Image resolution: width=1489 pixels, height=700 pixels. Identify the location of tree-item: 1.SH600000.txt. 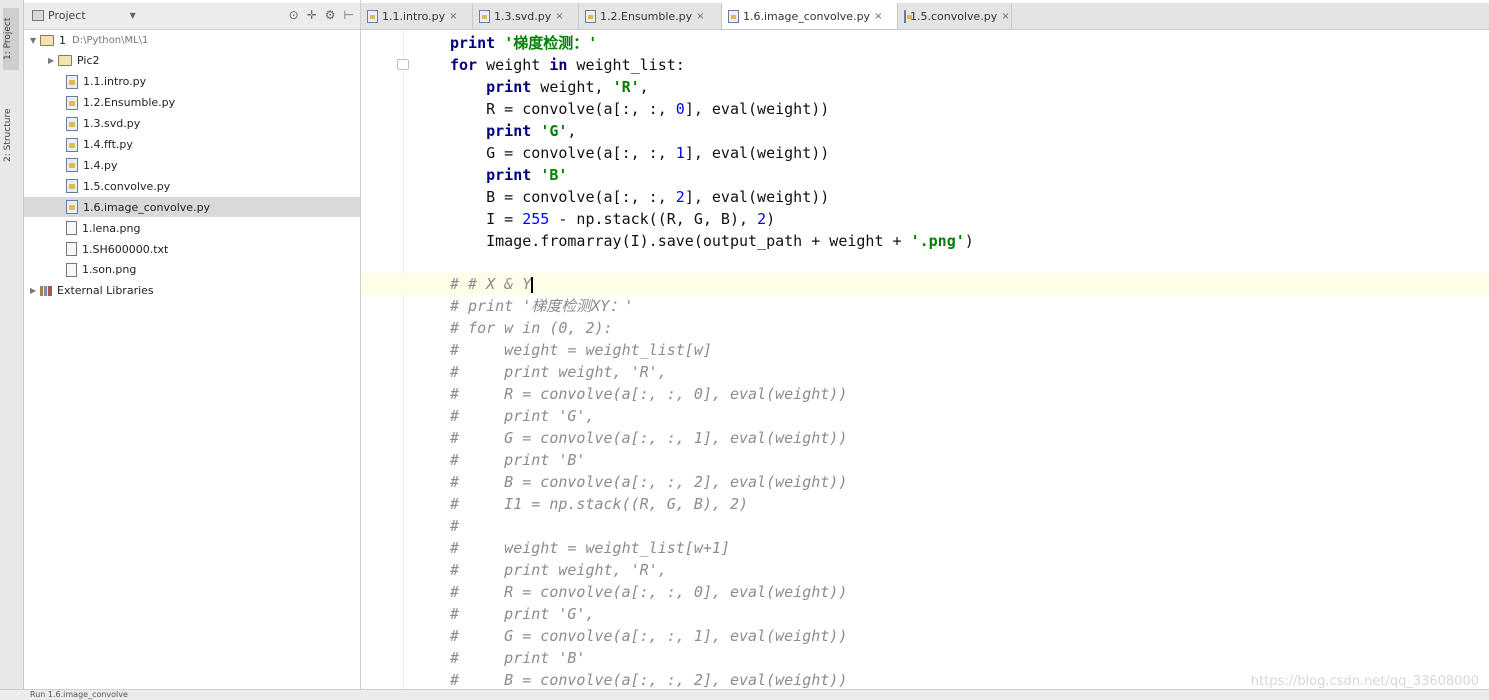
(192, 249).